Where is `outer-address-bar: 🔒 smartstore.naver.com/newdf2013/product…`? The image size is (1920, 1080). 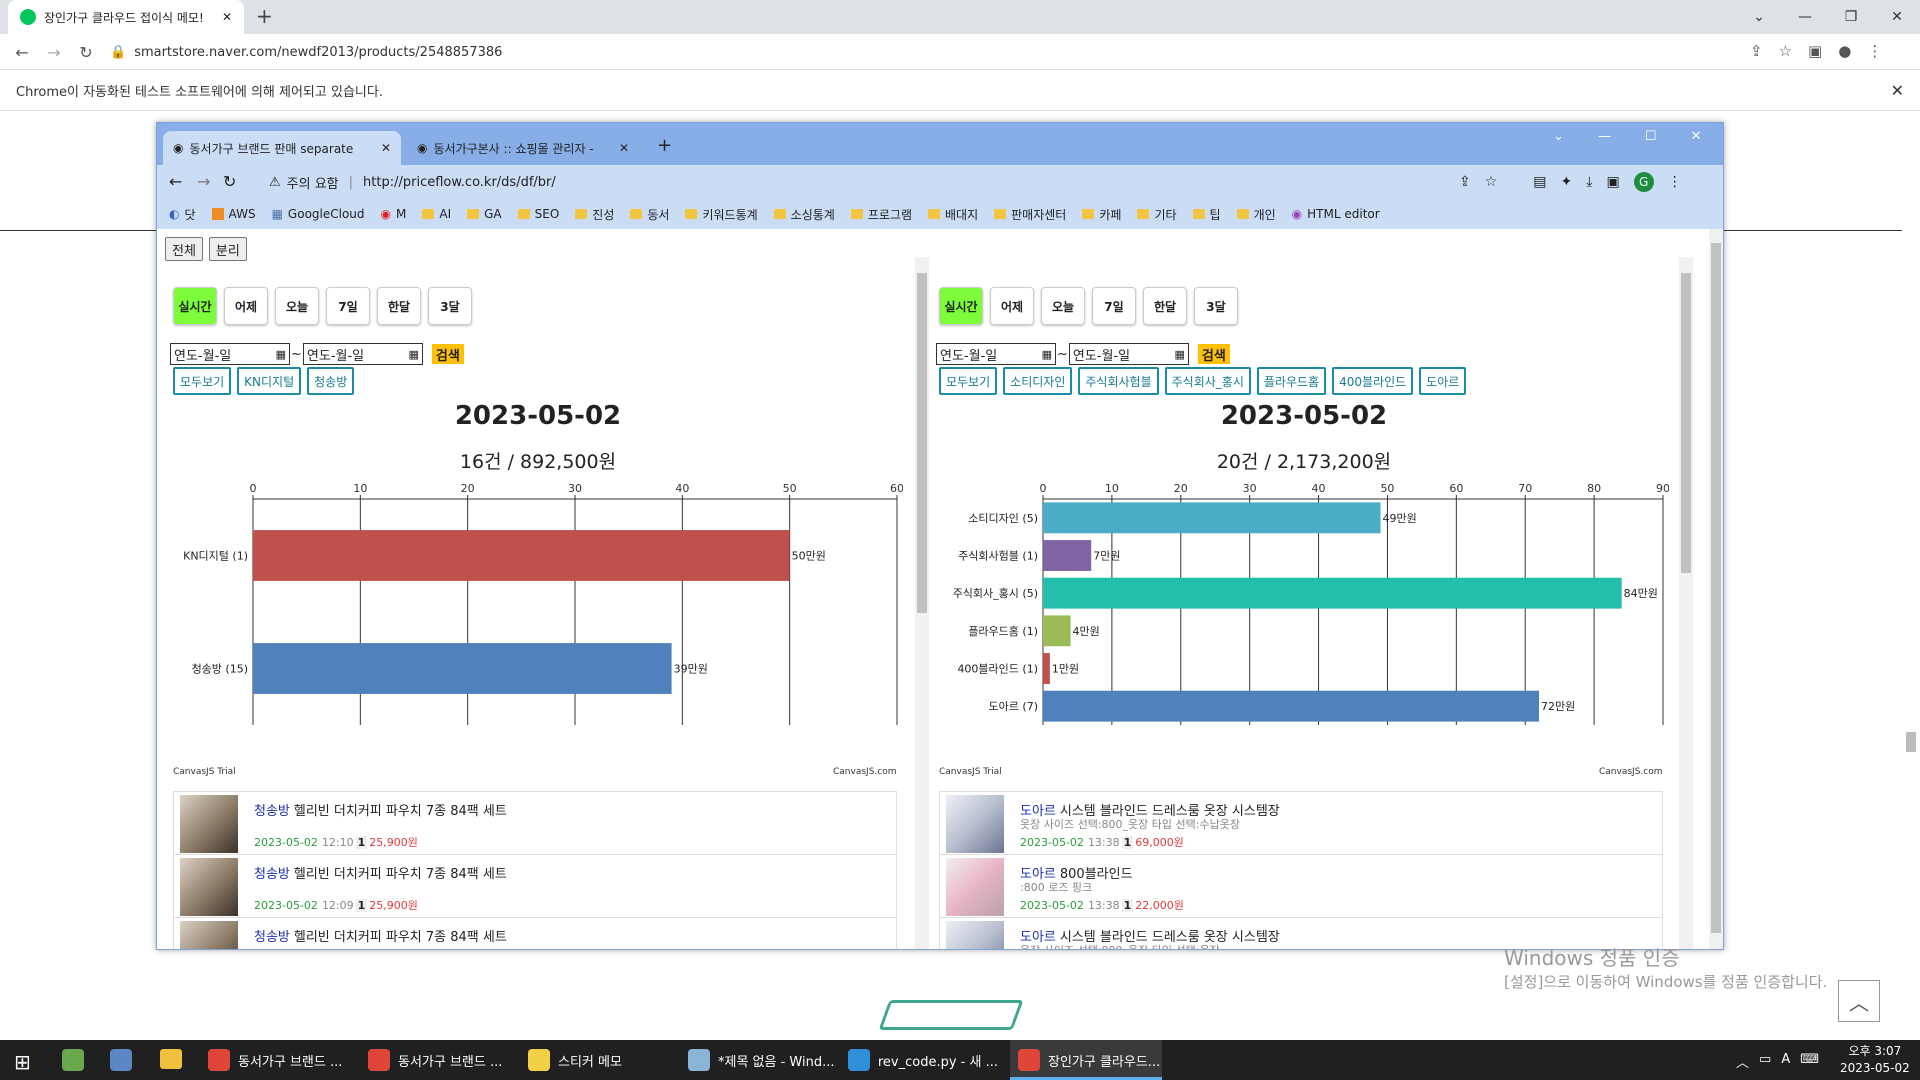
outer-address-bar: 🔒 smartstore.naver.com/newdf2013/product… is located at coordinates (890, 52).